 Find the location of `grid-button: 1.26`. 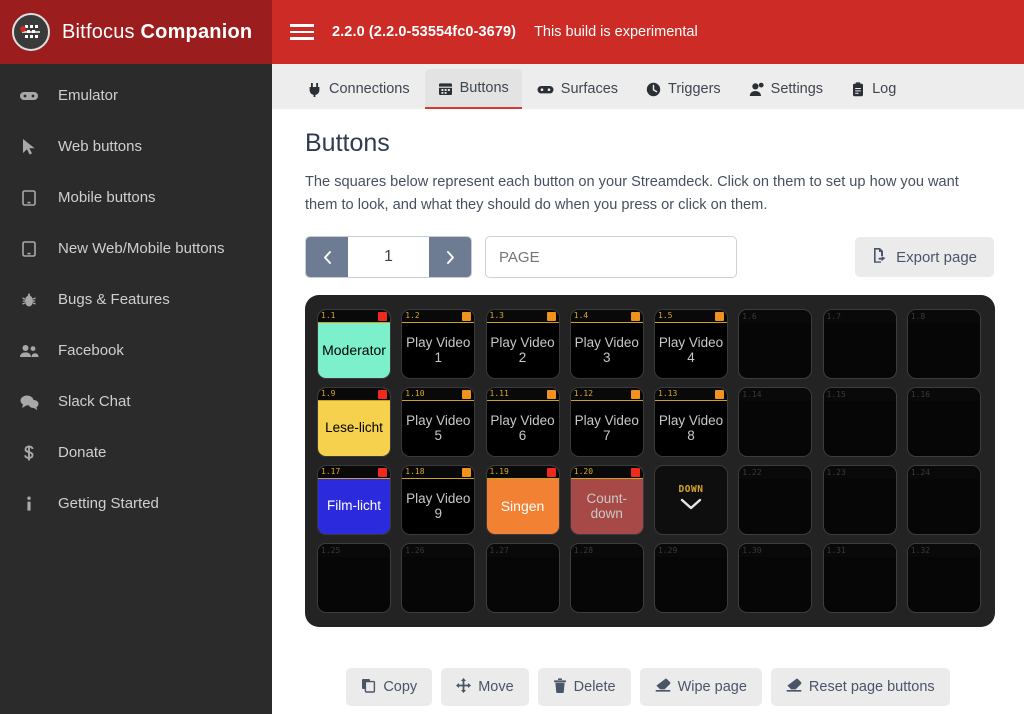

grid-button: 1.26 is located at coordinates (438, 578).